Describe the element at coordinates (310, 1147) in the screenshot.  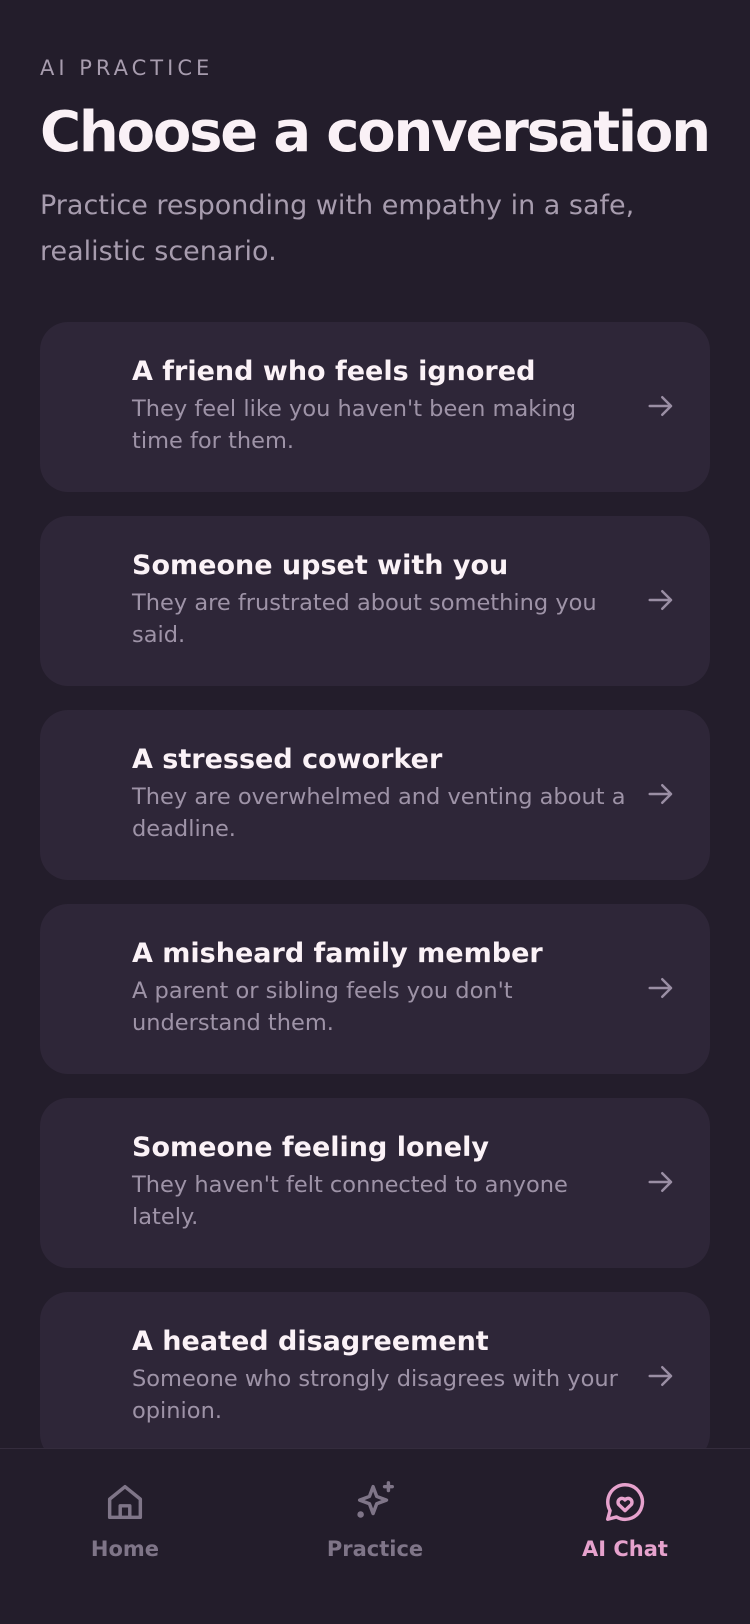
I see `scenario-title: Someone feeling lonely` at that location.